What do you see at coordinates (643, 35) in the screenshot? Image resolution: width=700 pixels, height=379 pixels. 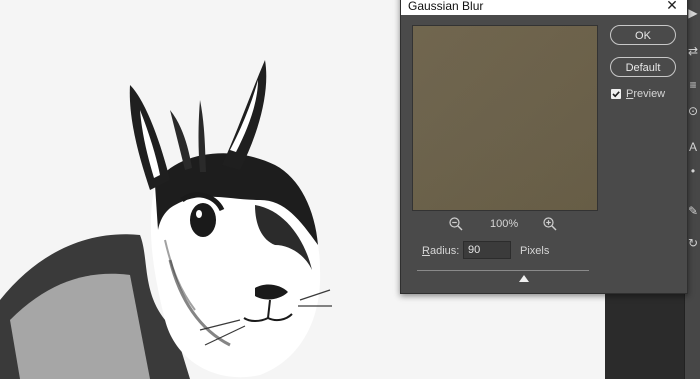 I see `ok-button: OK` at bounding box center [643, 35].